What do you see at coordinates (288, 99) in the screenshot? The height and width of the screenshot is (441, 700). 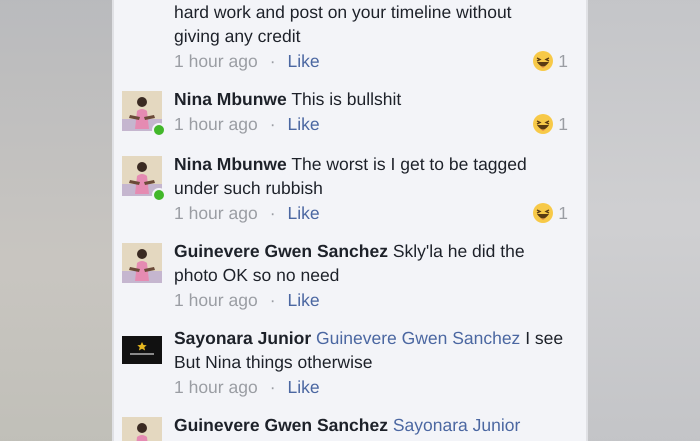 I see `comment-text: Nina Mbunwe This is bullshit` at bounding box center [288, 99].